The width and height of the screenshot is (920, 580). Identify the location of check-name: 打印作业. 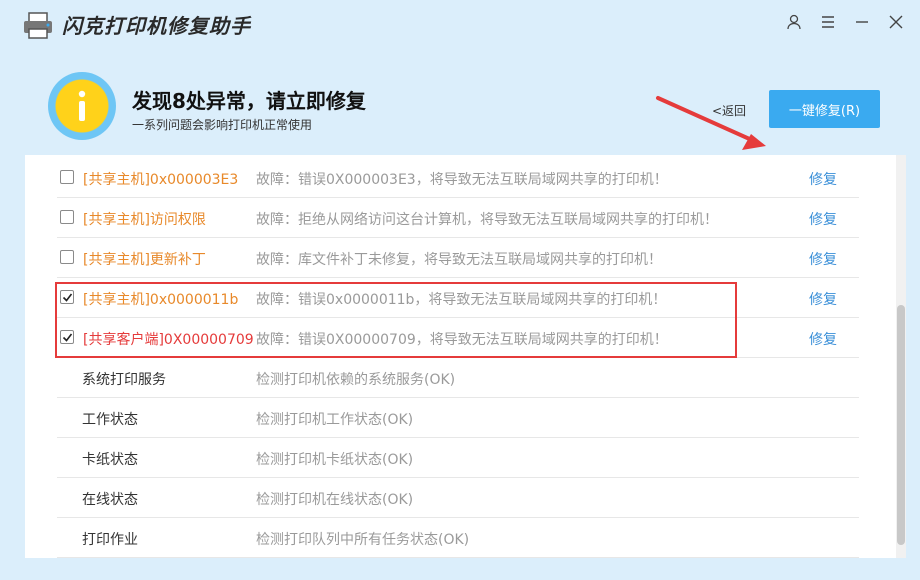
(110, 540).